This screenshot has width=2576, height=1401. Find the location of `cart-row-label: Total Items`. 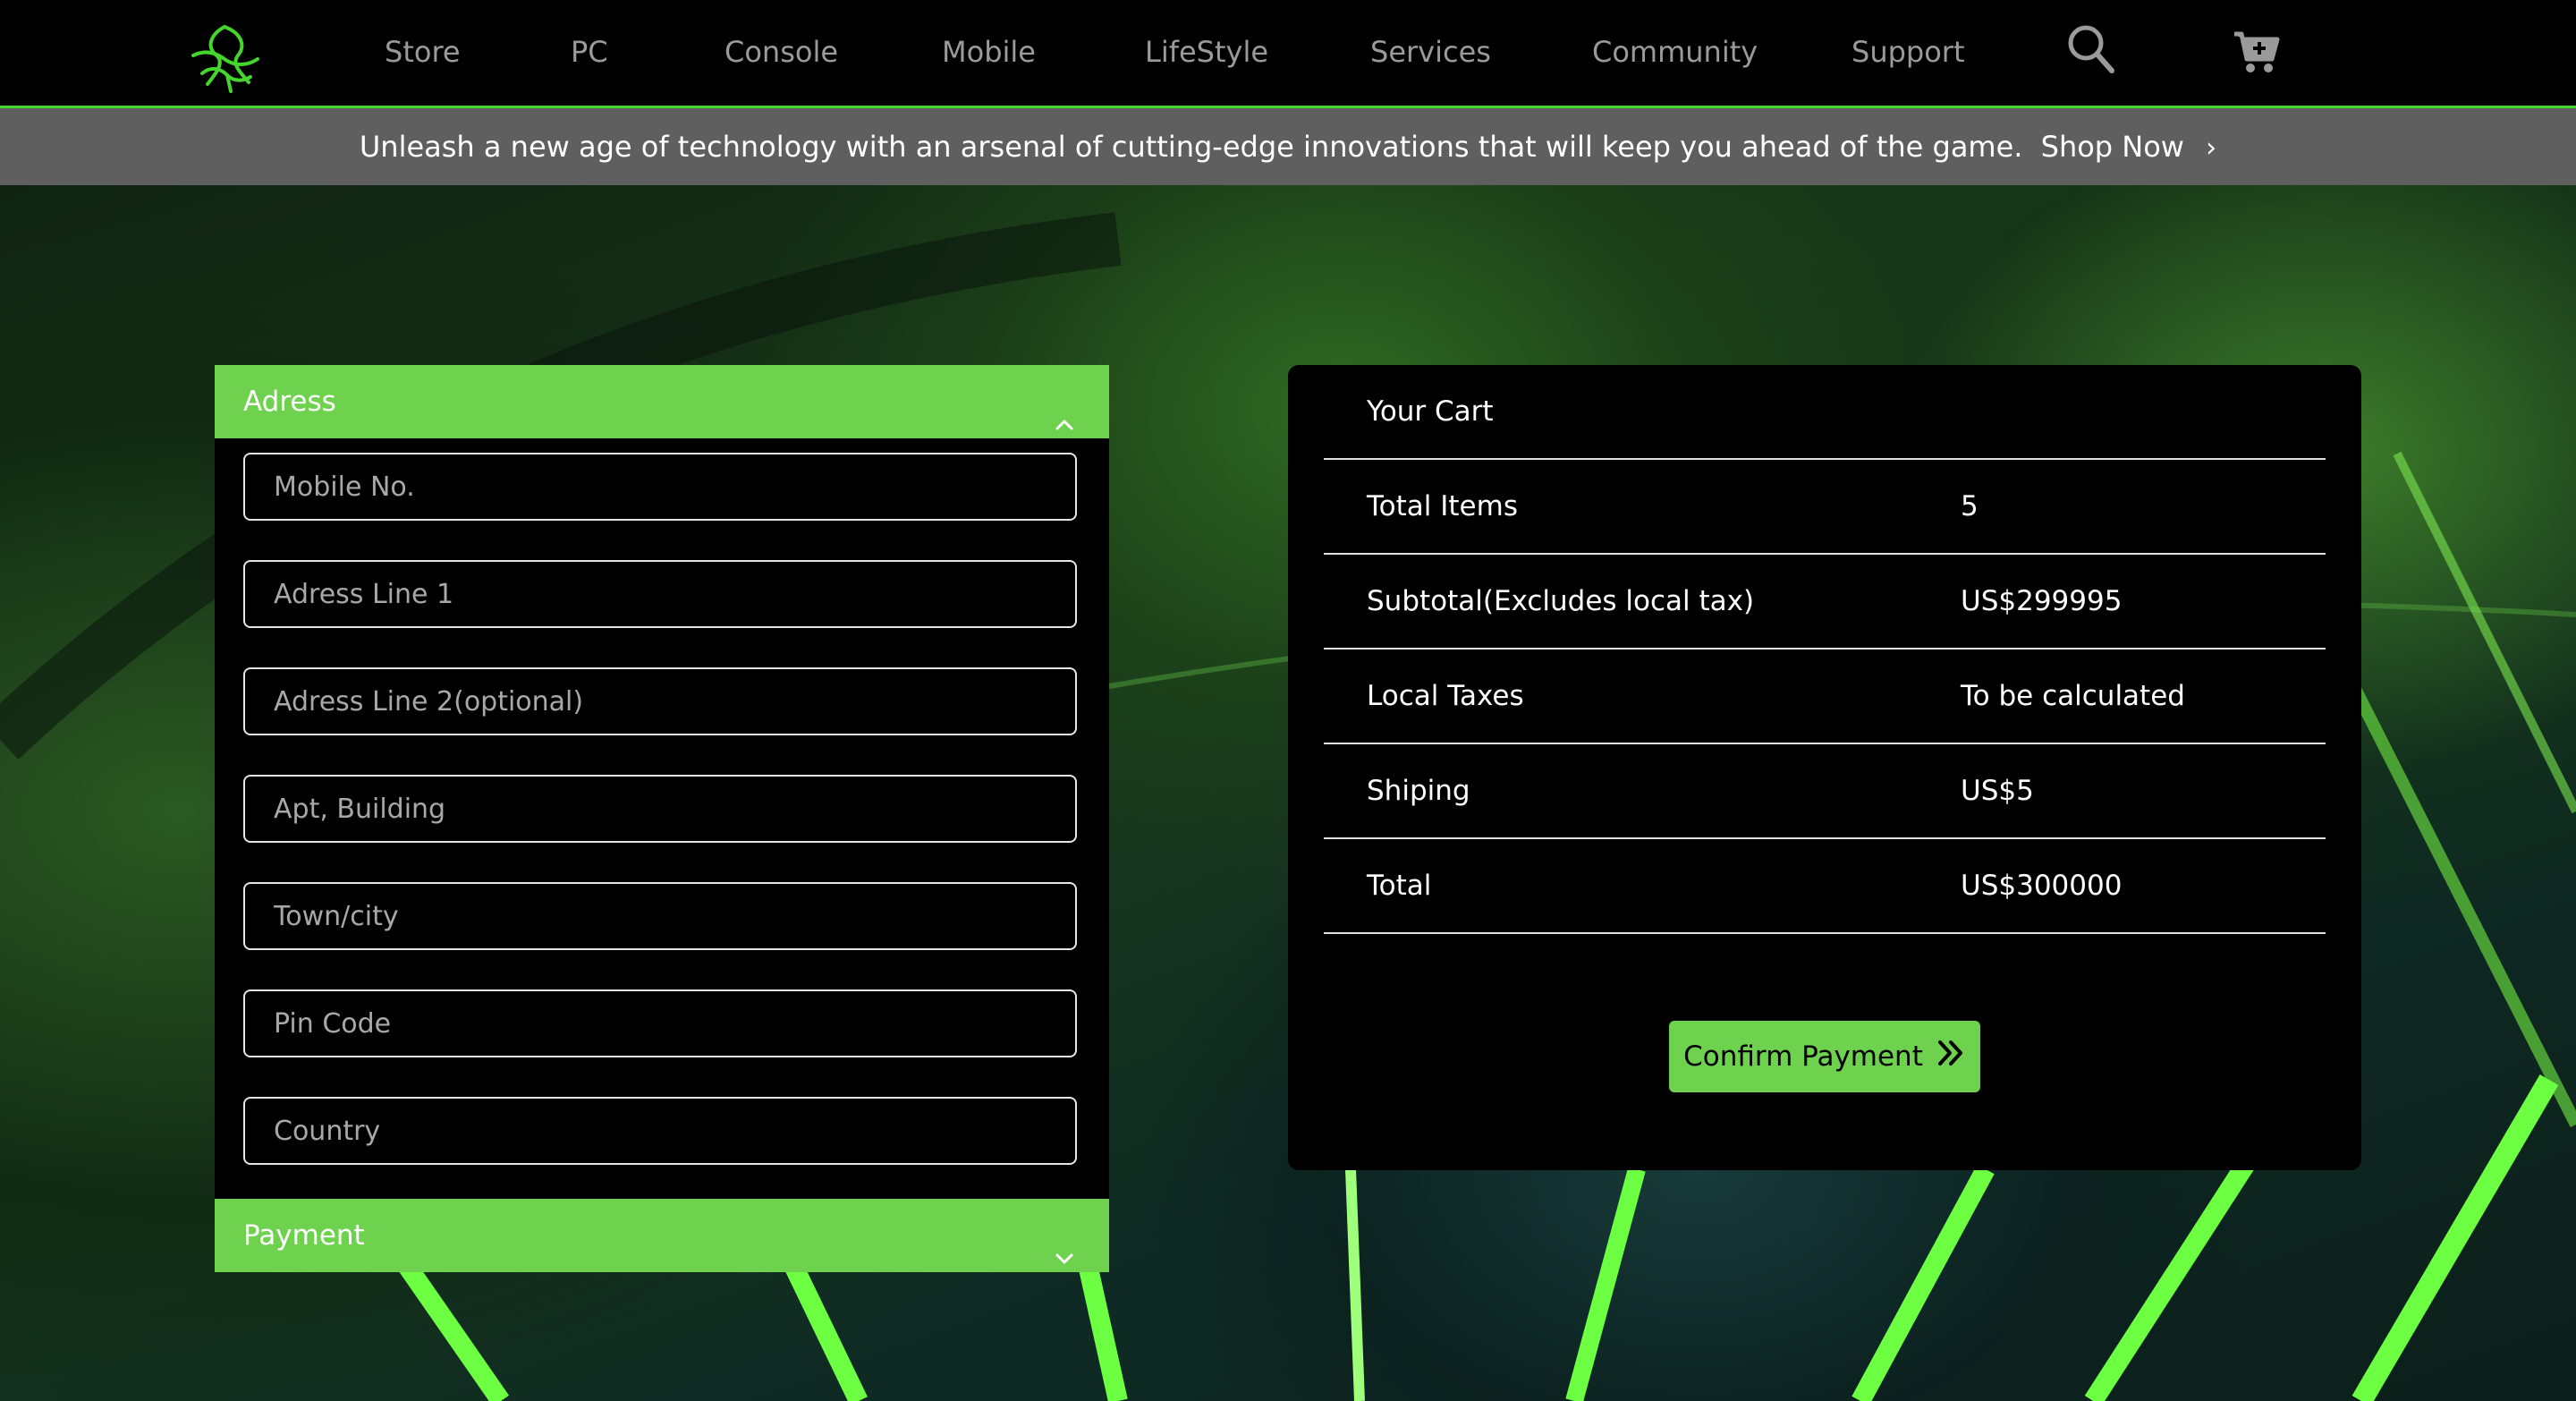

cart-row-label: Total Items is located at coordinates (1442, 506).